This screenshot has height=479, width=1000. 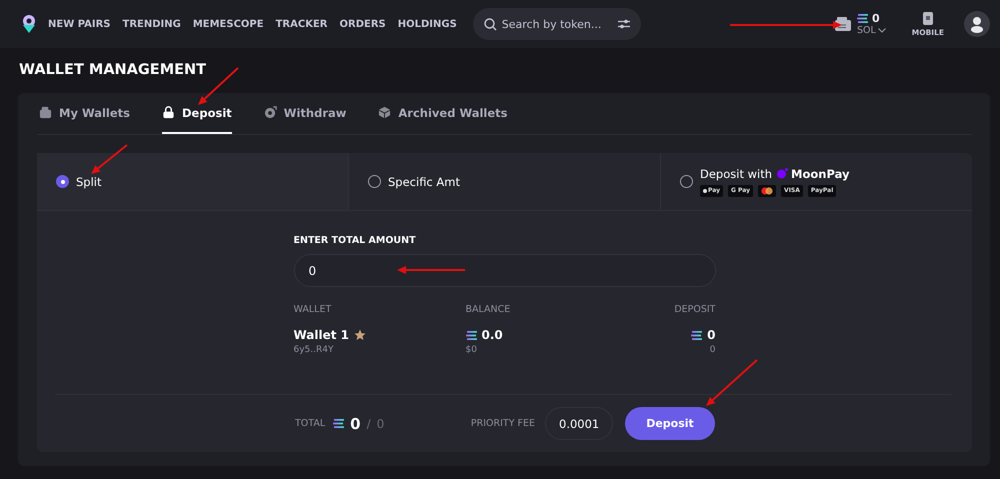 What do you see at coordinates (113, 71) in the screenshot?
I see `page-title: WALLET MANAGEMENT` at bounding box center [113, 71].